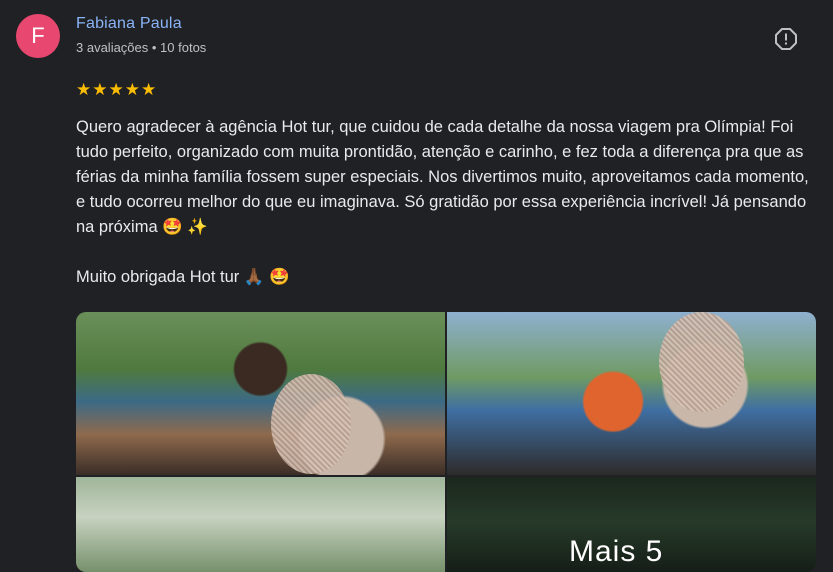 This screenshot has width=833, height=572. Describe the element at coordinates (631, 524) in the screenshot. I see `more-photos-tile: Mais 5` at that location.